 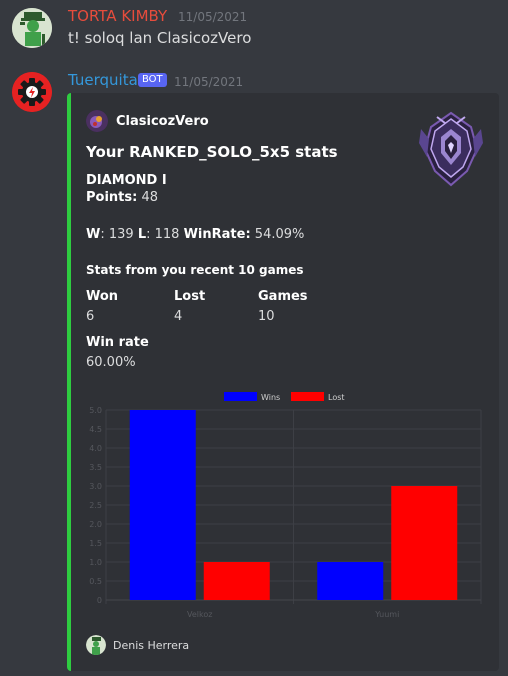 I want to click on lost-label: Lost, so click(x=190, y=296).